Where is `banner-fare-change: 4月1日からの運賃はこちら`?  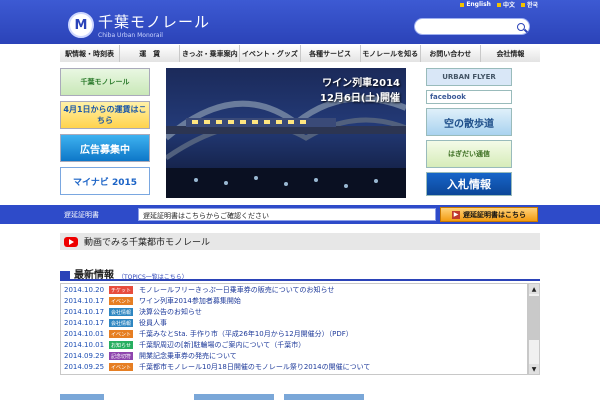 banner-fare-change: 4月1日からの運賃はこちら is located at coordinates (105, 115).